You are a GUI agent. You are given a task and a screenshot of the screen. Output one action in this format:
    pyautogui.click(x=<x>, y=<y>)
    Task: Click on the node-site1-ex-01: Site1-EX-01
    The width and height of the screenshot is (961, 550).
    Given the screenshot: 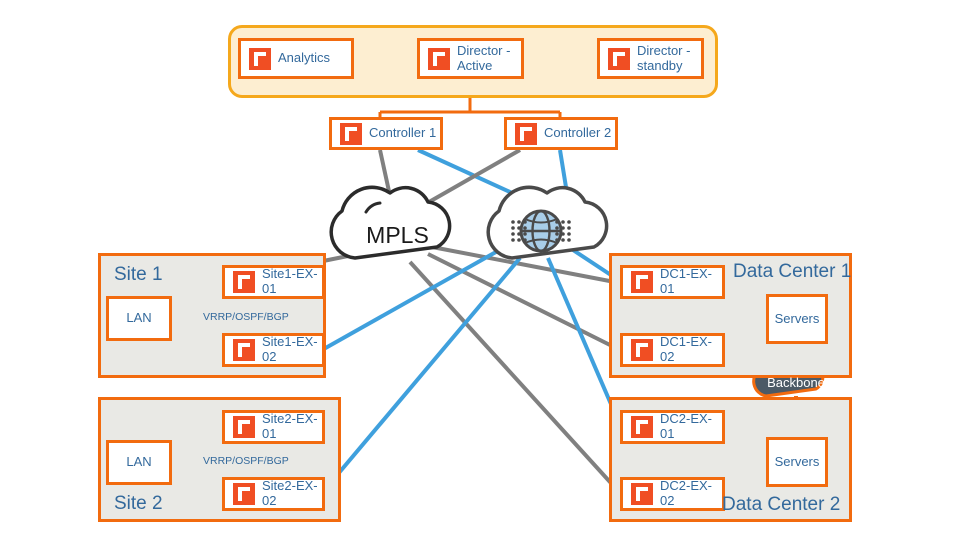 What is the action you would take?
    pyautogui.click(x=273, y=282)
    